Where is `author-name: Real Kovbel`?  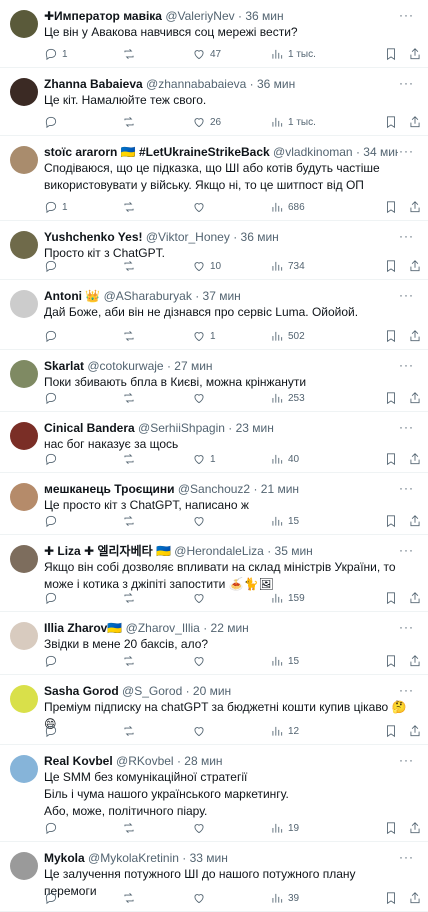 author-name: Real Kovbel is located at coordinates (78, 761).